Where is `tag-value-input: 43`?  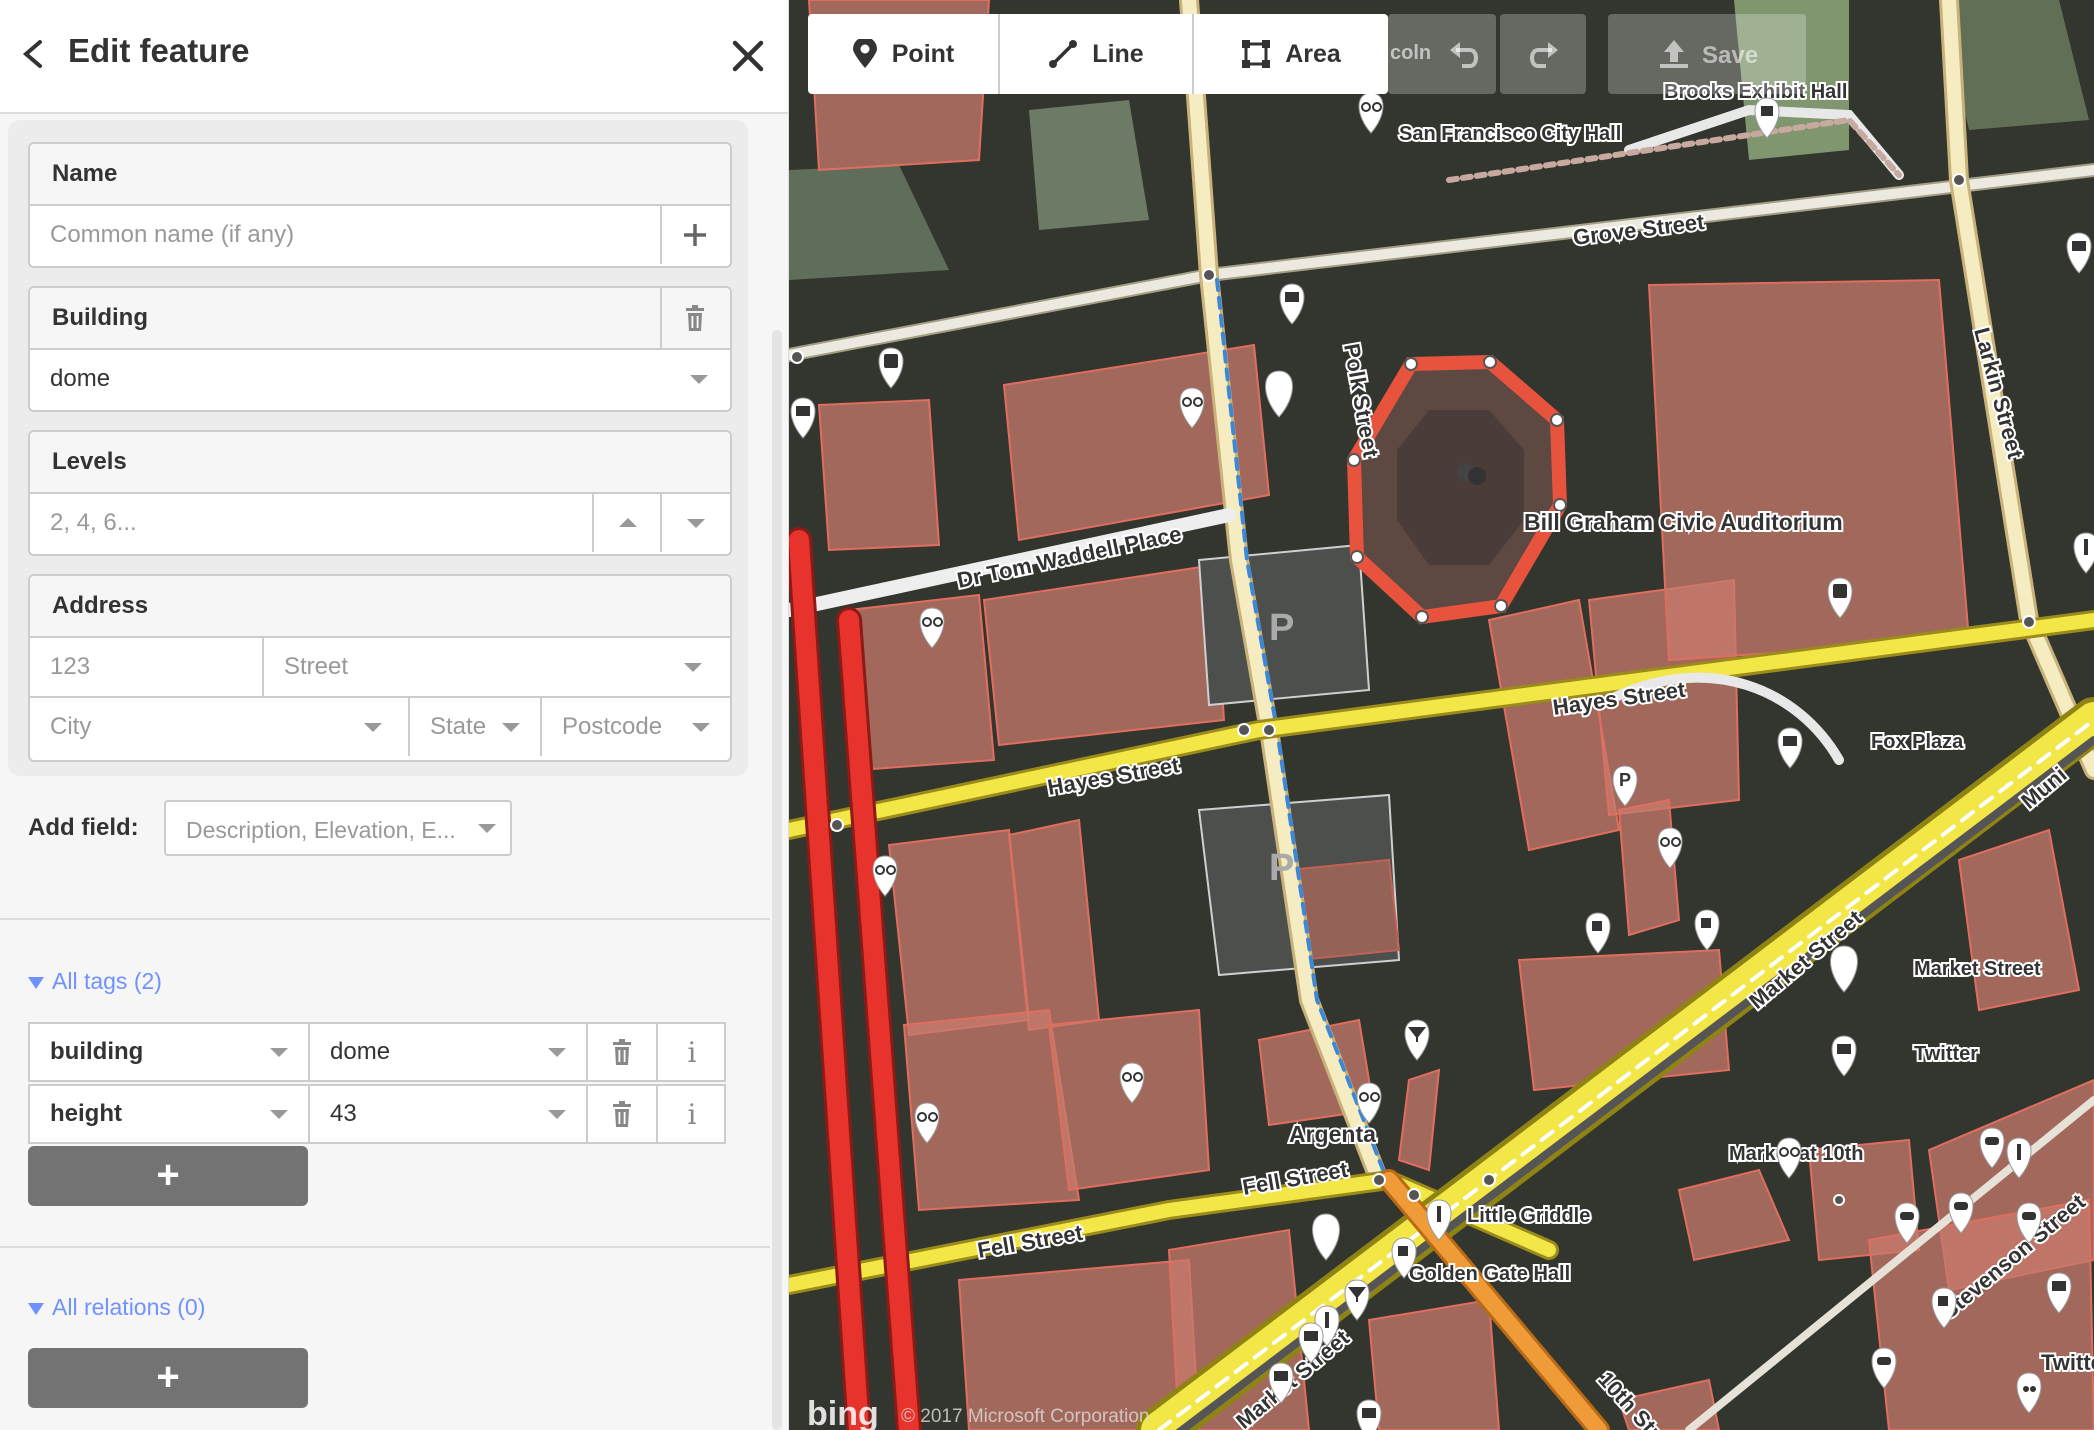
tag-value-input: 43 is located at coordinates (449, 1114).